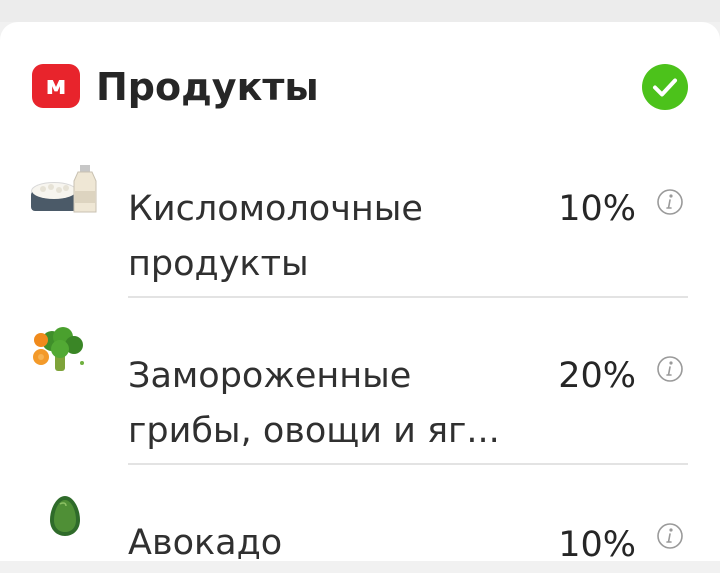 The height and width of the screenshot is (573, 720). What do you see at coordinates (218, 264) in the screenshot?
I see `row-label-line-2: продукты` at bounding box center [218, 264].